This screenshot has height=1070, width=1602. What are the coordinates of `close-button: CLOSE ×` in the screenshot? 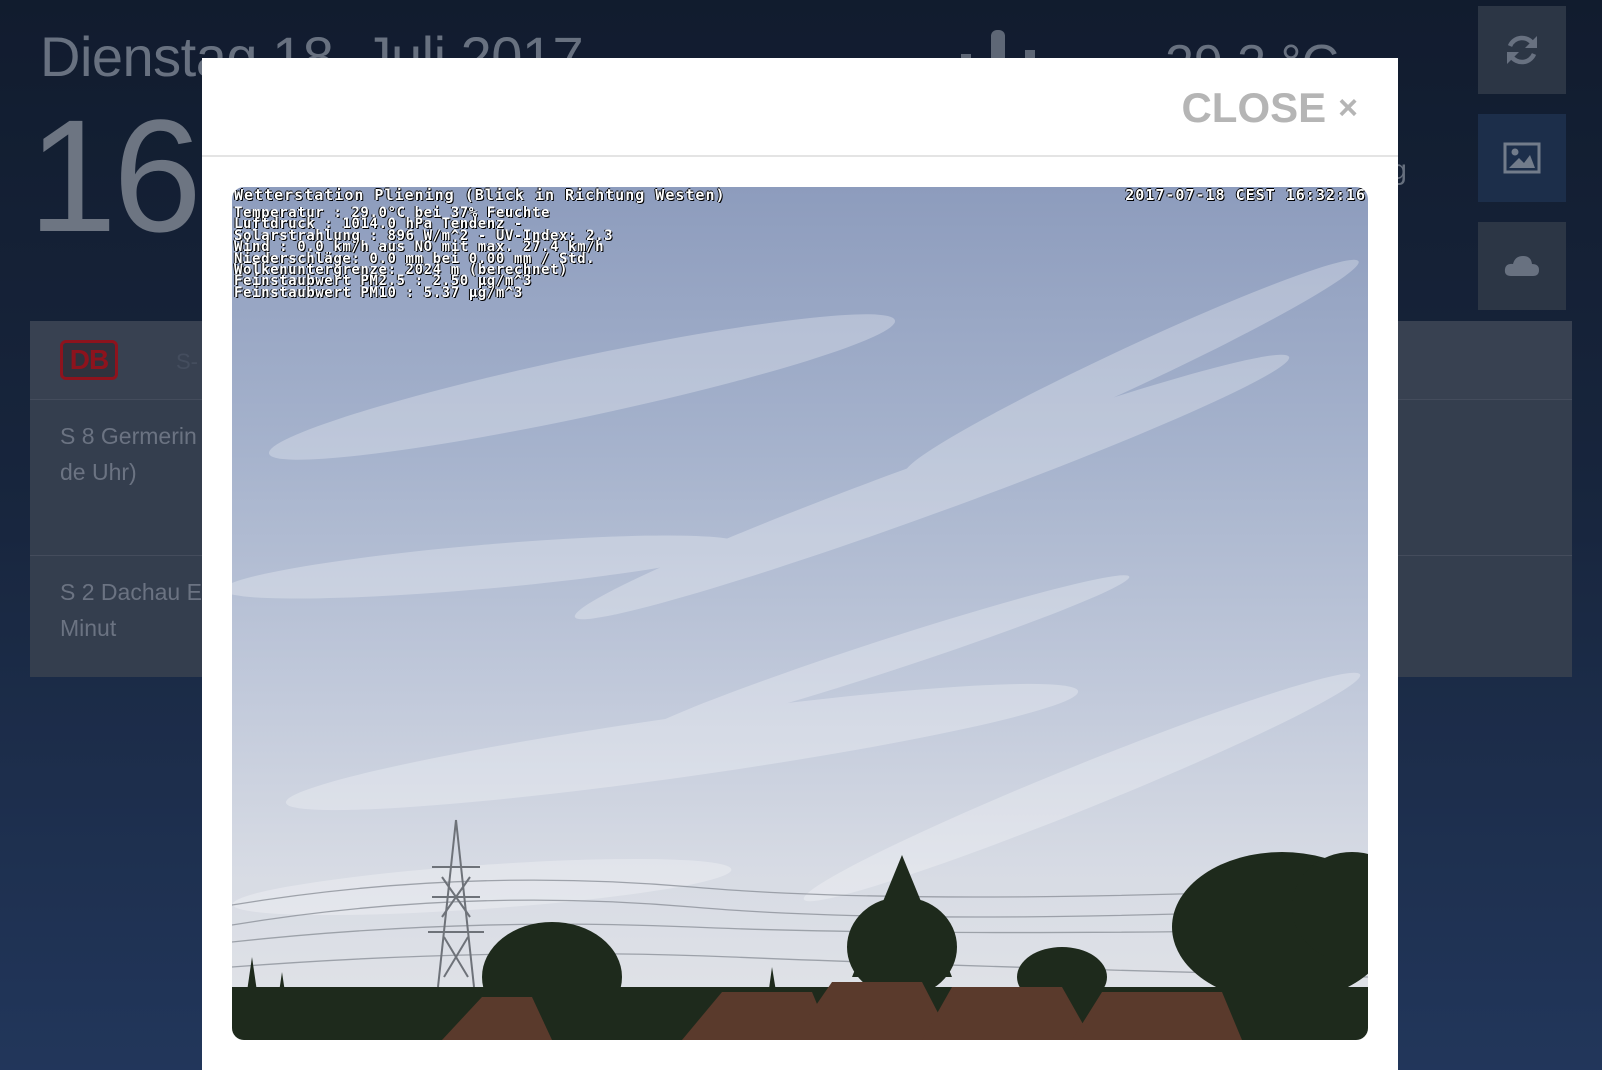 It's located at (1269, 108).